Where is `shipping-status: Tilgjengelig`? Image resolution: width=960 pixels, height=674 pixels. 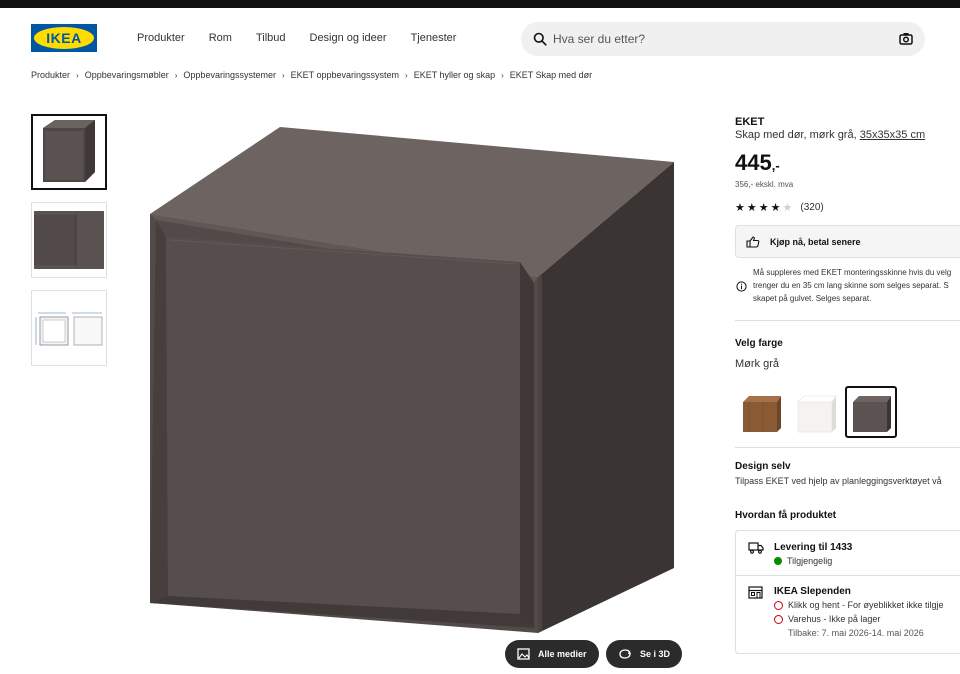
shipping-status: Tilgjengelig is located at coordinates (803, 561).